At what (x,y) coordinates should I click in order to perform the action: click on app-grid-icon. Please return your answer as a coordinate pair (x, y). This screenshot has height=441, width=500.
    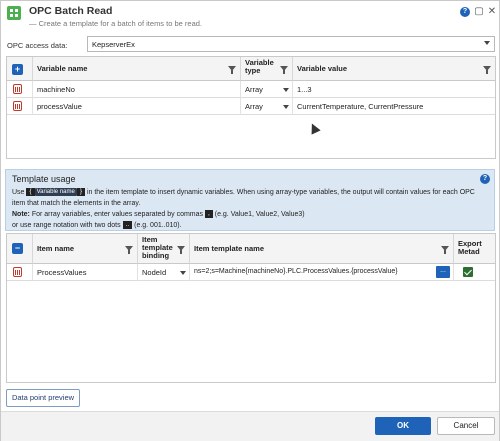
    Looking at the image, I should click on (14, 13).